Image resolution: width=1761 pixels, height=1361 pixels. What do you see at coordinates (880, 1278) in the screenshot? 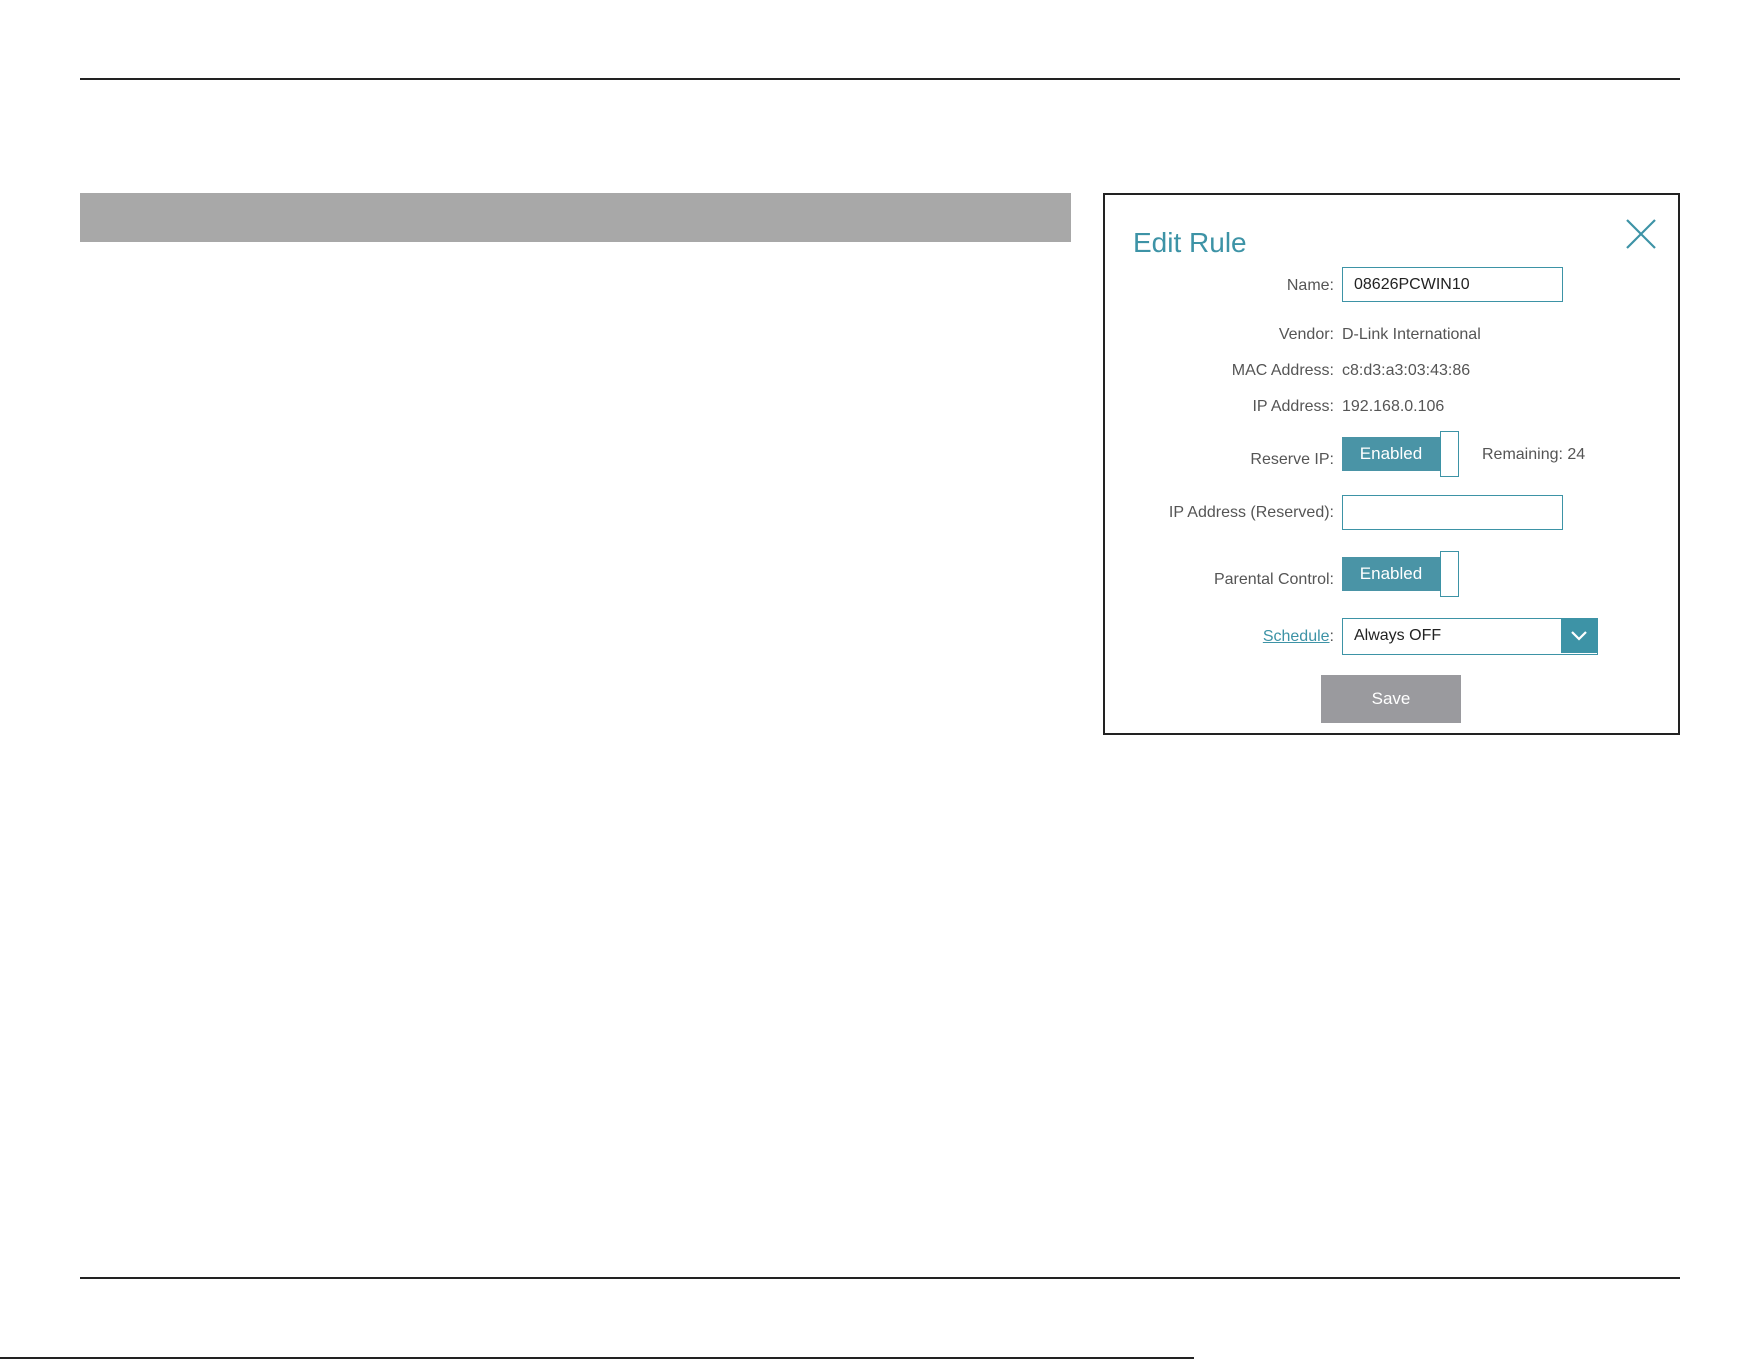
I see `footer-divider` at bounding box center [880, 1278].